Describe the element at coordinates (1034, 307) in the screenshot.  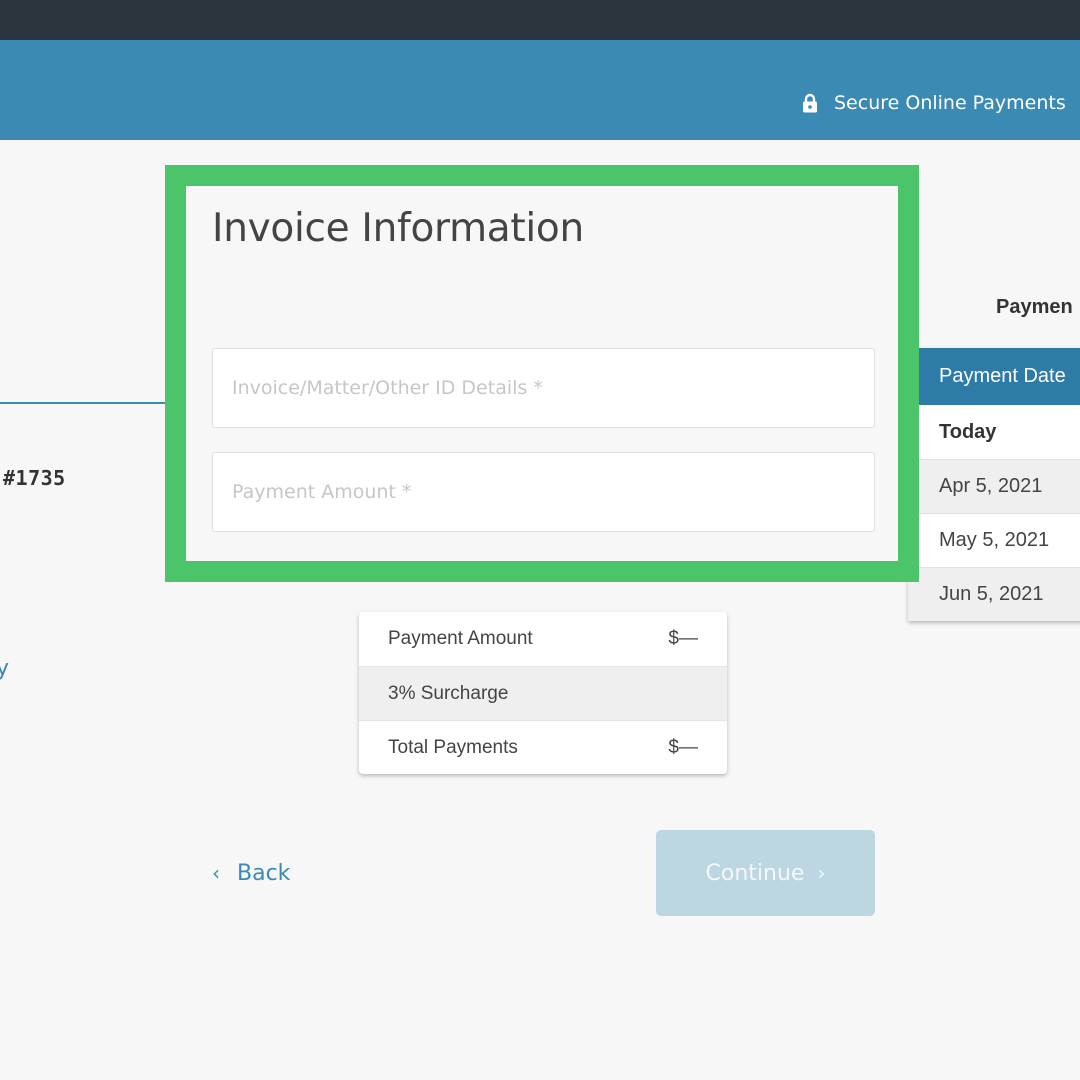
I see `payment-schedule-title: Paymen` at that location.